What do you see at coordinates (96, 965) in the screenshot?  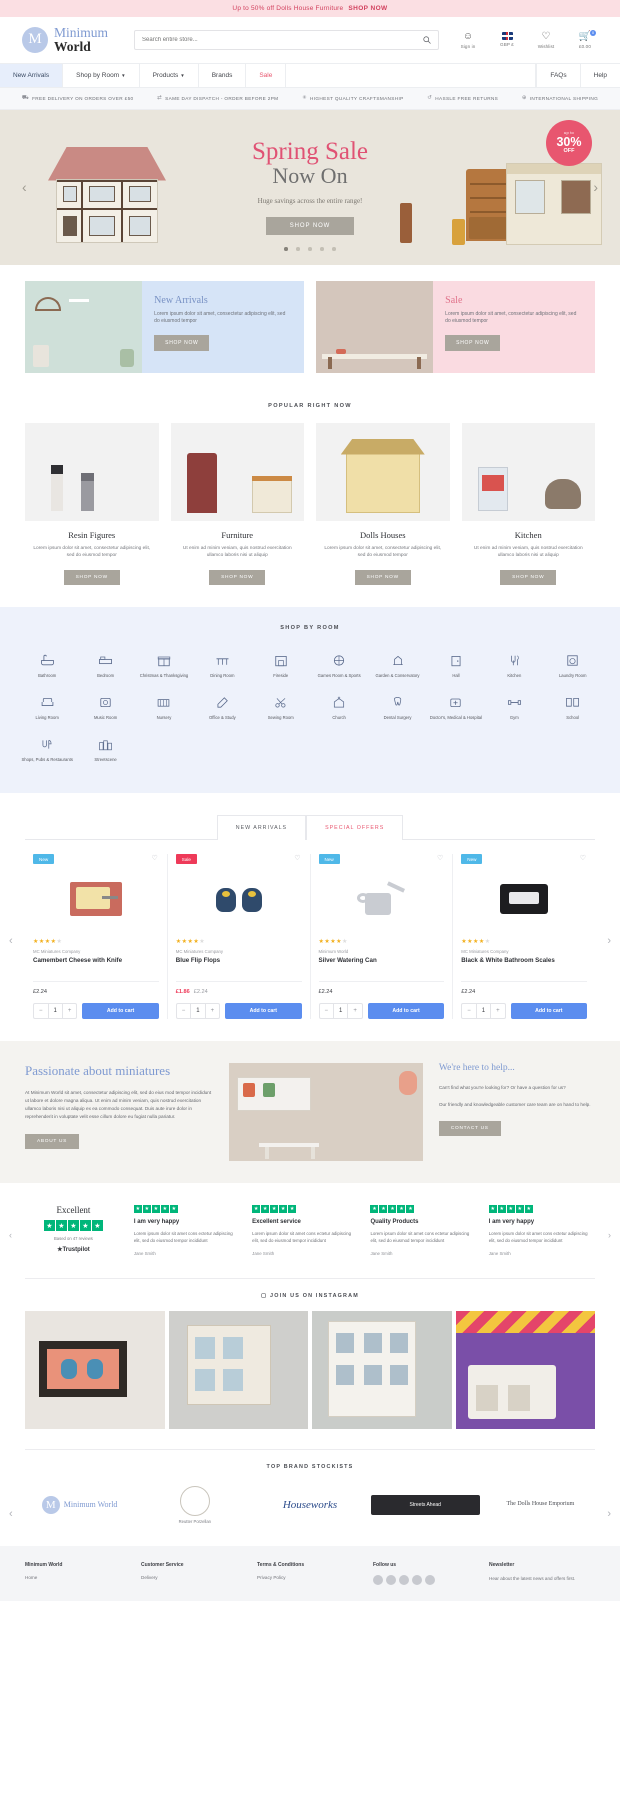 I see `product-name: Camembert Cheese with Knife` at bounding box center [96, 965].